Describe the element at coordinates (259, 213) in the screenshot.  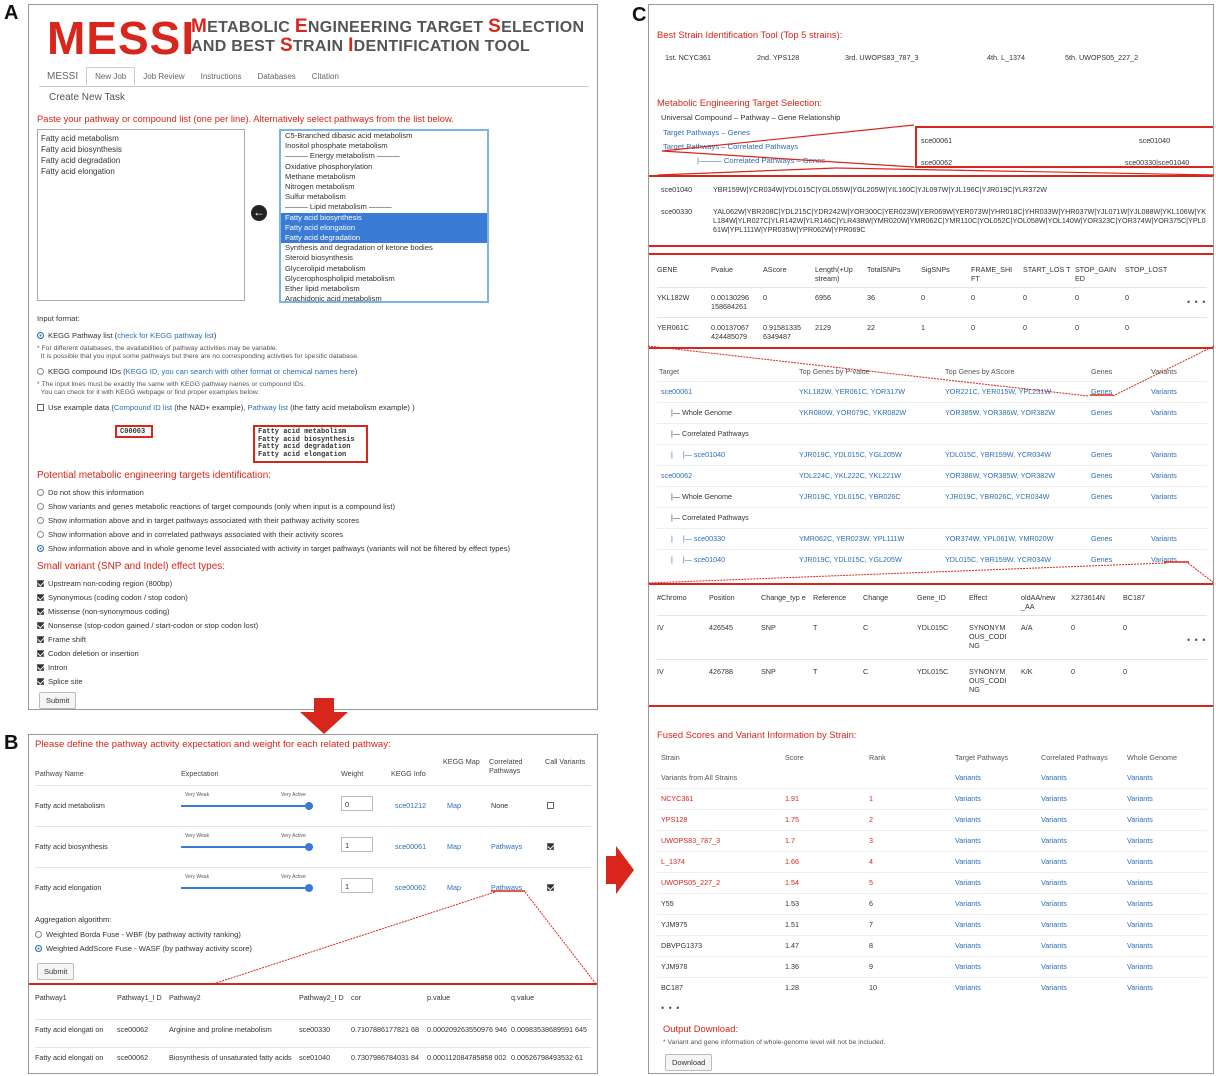
I see `arrow-left-icon: ←` at that location.